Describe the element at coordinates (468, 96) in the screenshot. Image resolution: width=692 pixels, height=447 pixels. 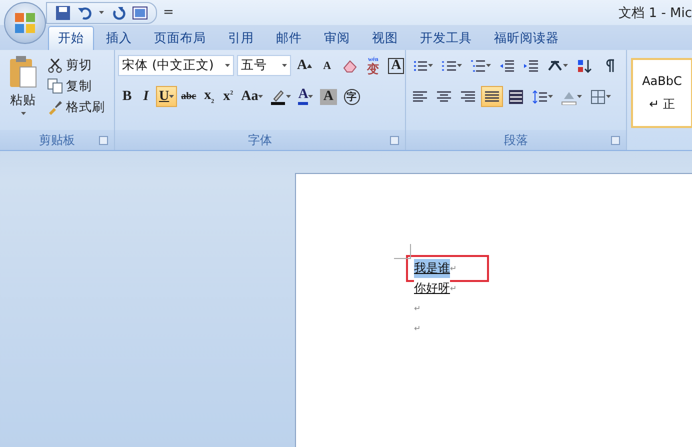
I see `align-right-icon` at that location.